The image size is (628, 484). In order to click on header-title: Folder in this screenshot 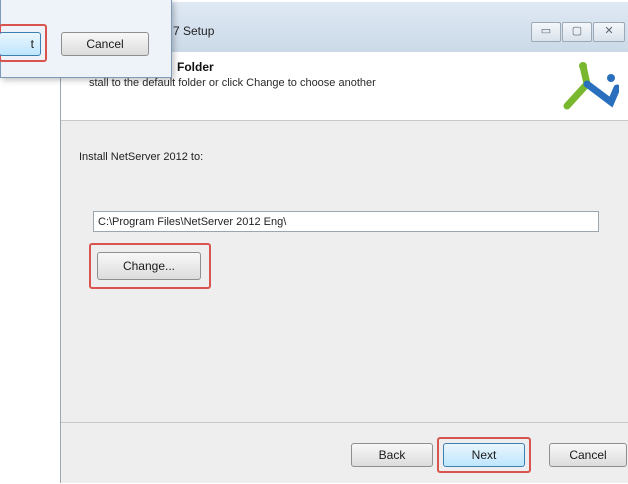, I will do `click(195, 67)`.